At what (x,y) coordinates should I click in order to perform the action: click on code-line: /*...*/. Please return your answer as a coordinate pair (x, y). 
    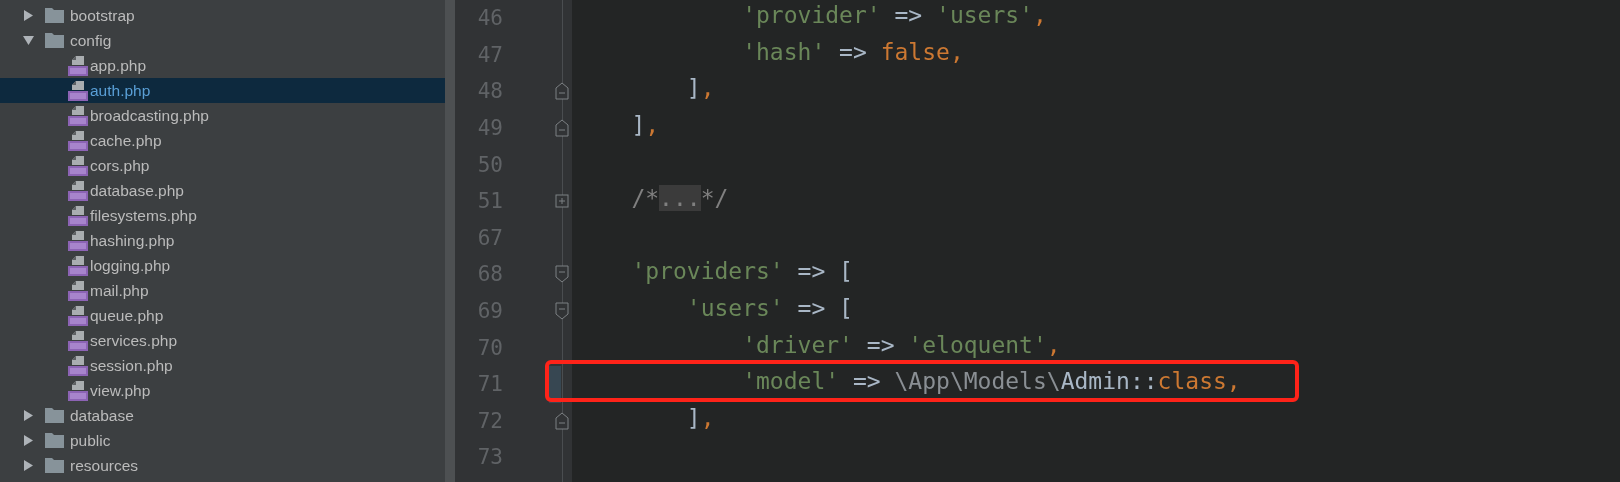
    Looking at the image, I should click on (680, 198).